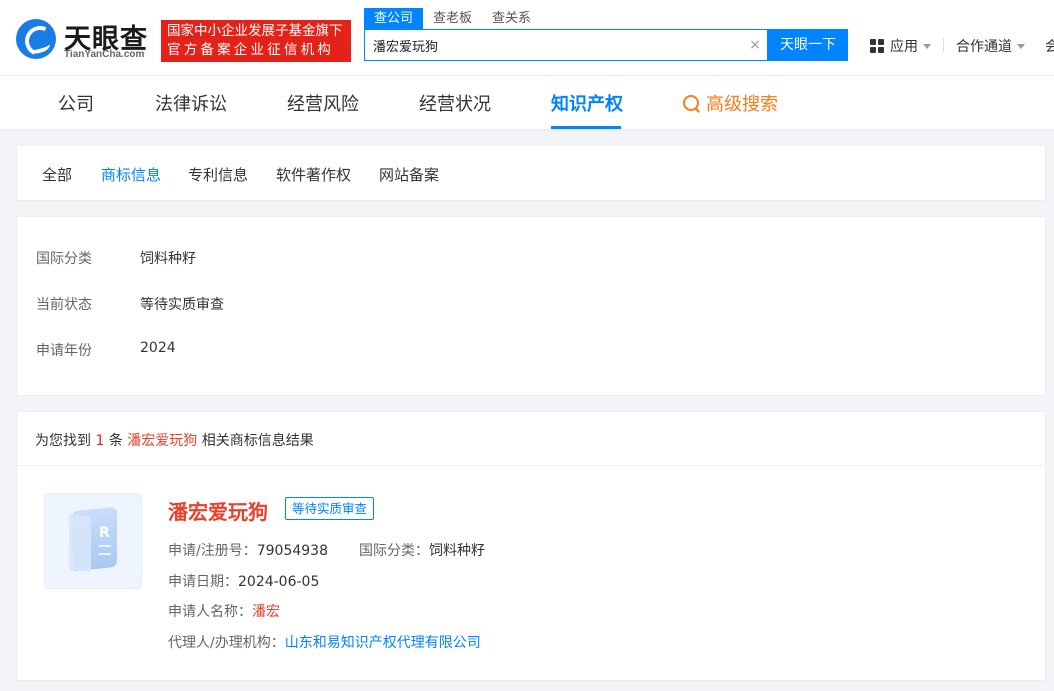 The width and height of the screenshot is (1054, 691). I want to click on apply-date-value: 2024-06-05, so click(279, 582).